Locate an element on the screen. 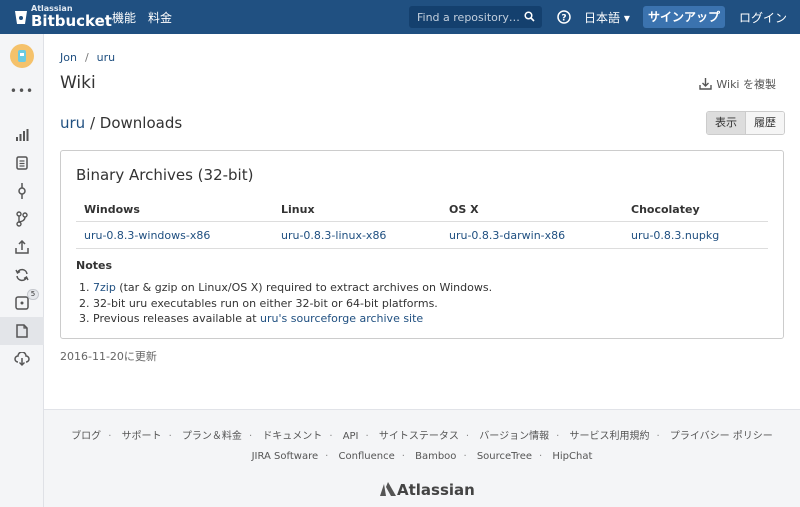 This screenshot has height=507, width=800. breadcrumb: Jon / uru is located at coordinates (88, 57).